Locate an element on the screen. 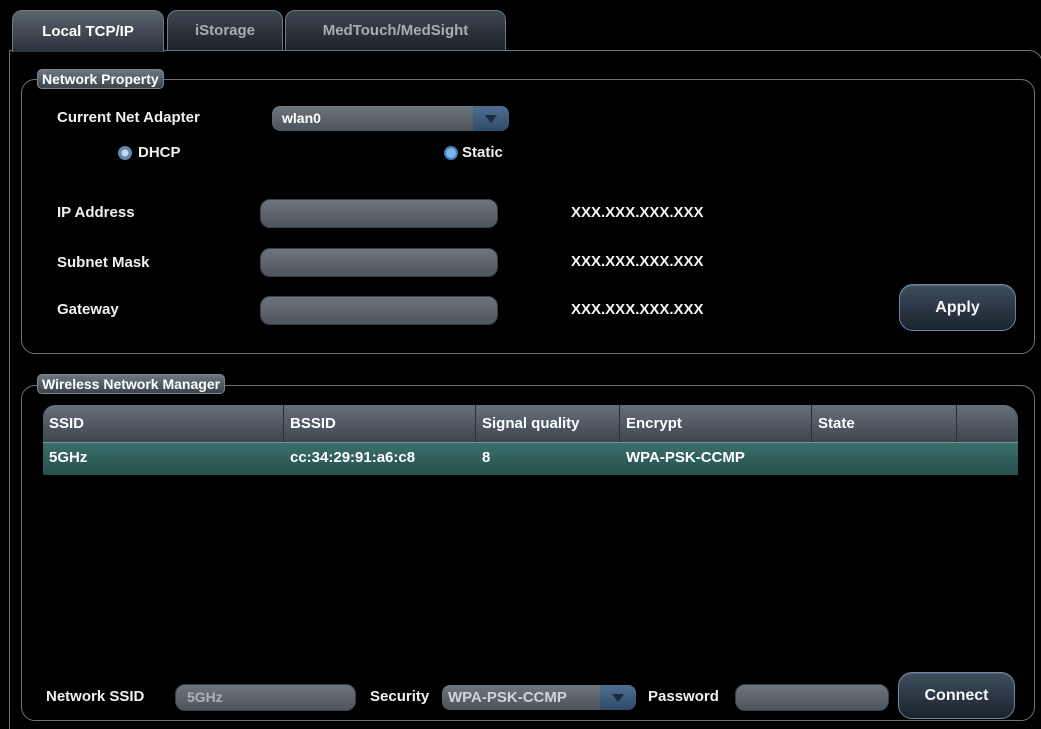 This screenshot has width=1041, height=729. gateway-label: Gateway is located at coordinates (88, 309).